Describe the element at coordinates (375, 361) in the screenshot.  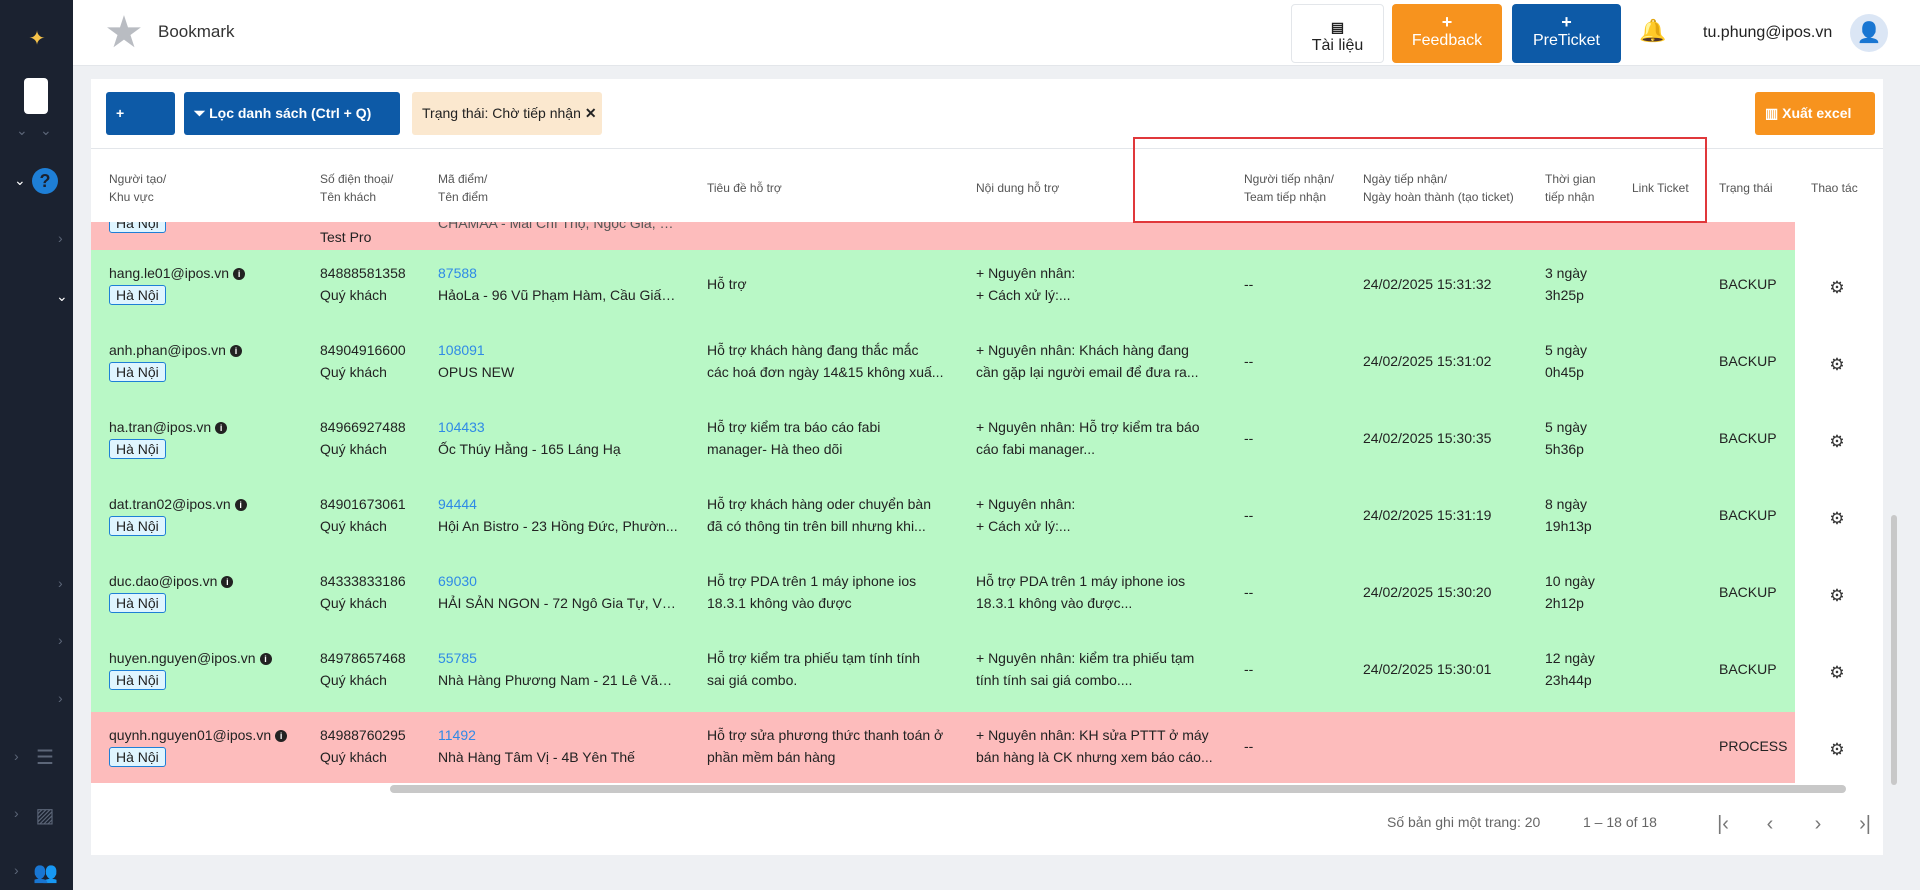
I see `phone-cell: 84904916600 Quý khách` at that location.